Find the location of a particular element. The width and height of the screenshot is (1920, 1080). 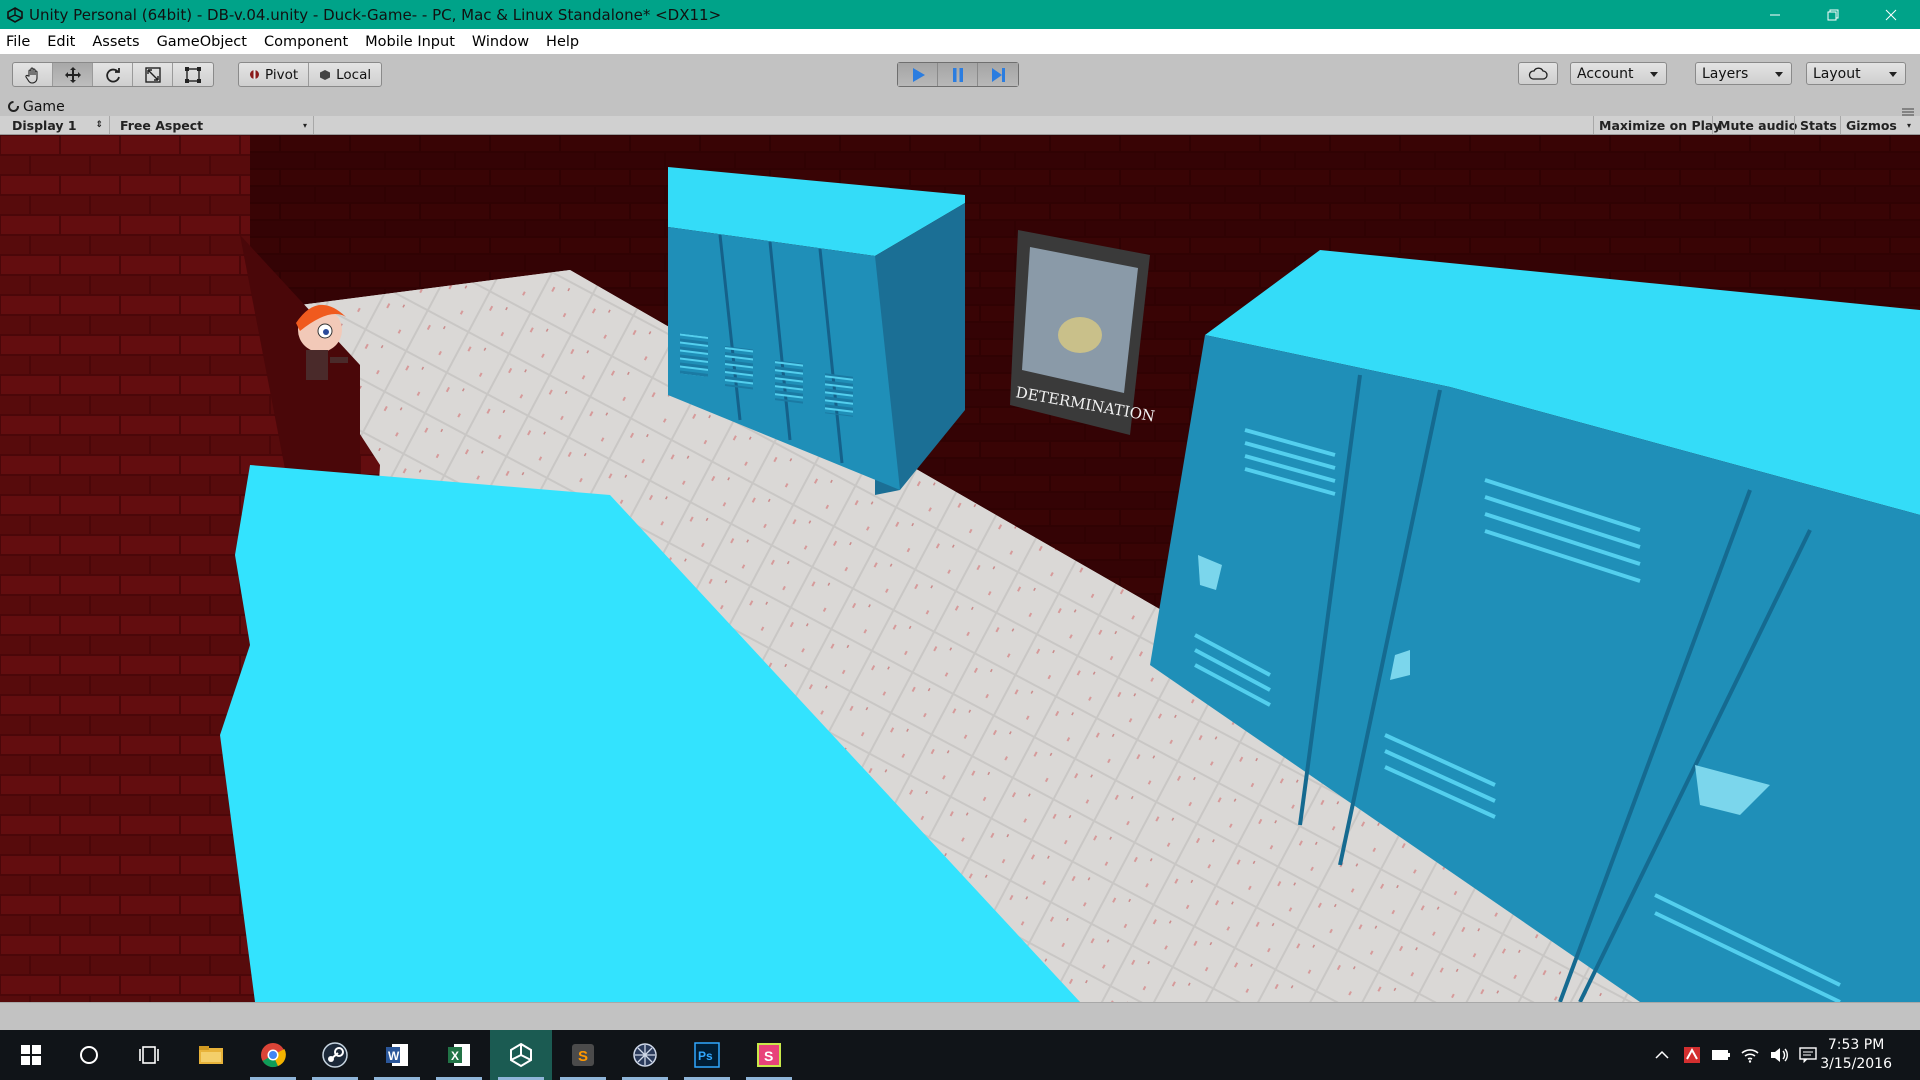

photoshop-button: Ps is located at coordinates (707, 1055).